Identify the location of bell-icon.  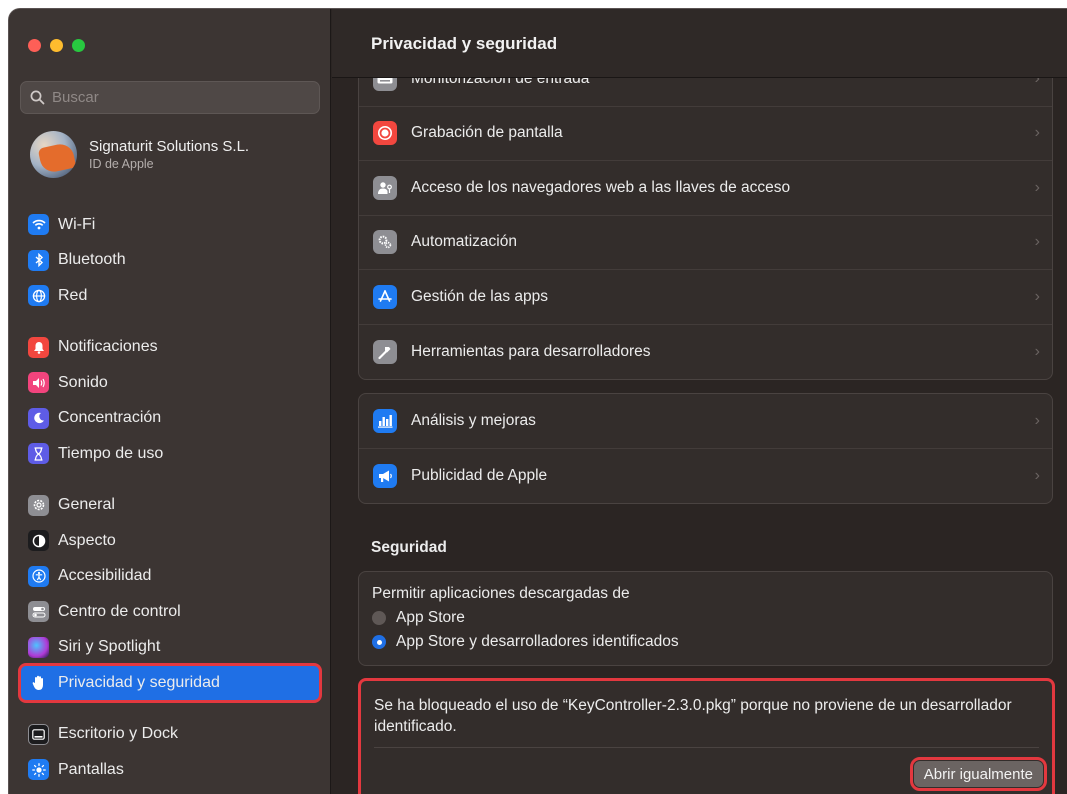
(38, 347).